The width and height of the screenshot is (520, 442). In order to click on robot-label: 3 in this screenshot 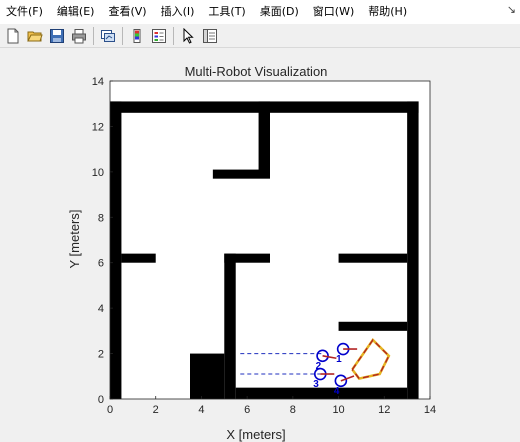, I will do `click(316, 384)`.